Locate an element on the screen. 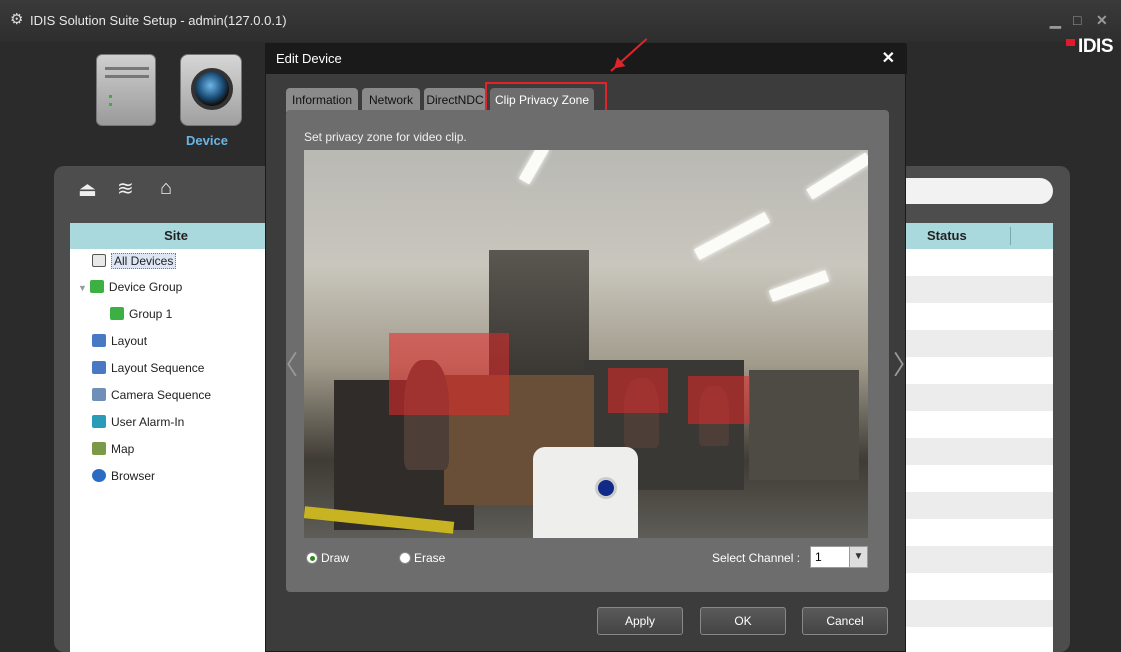 The width and height of the screenshot is (1121, 652). camera-lens is located at coordinates (212, 89).